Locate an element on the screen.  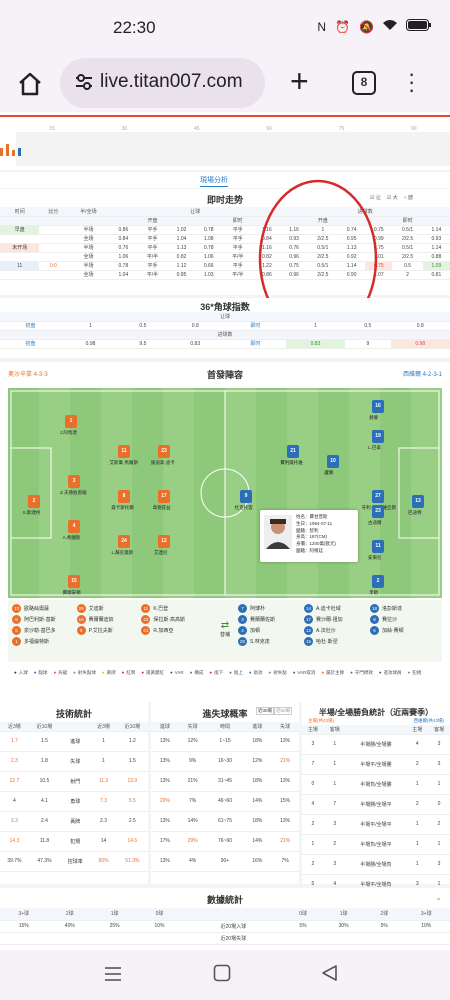
sub-player: 16 費爾蘭迪奴 is located at coordinates (109, 619).